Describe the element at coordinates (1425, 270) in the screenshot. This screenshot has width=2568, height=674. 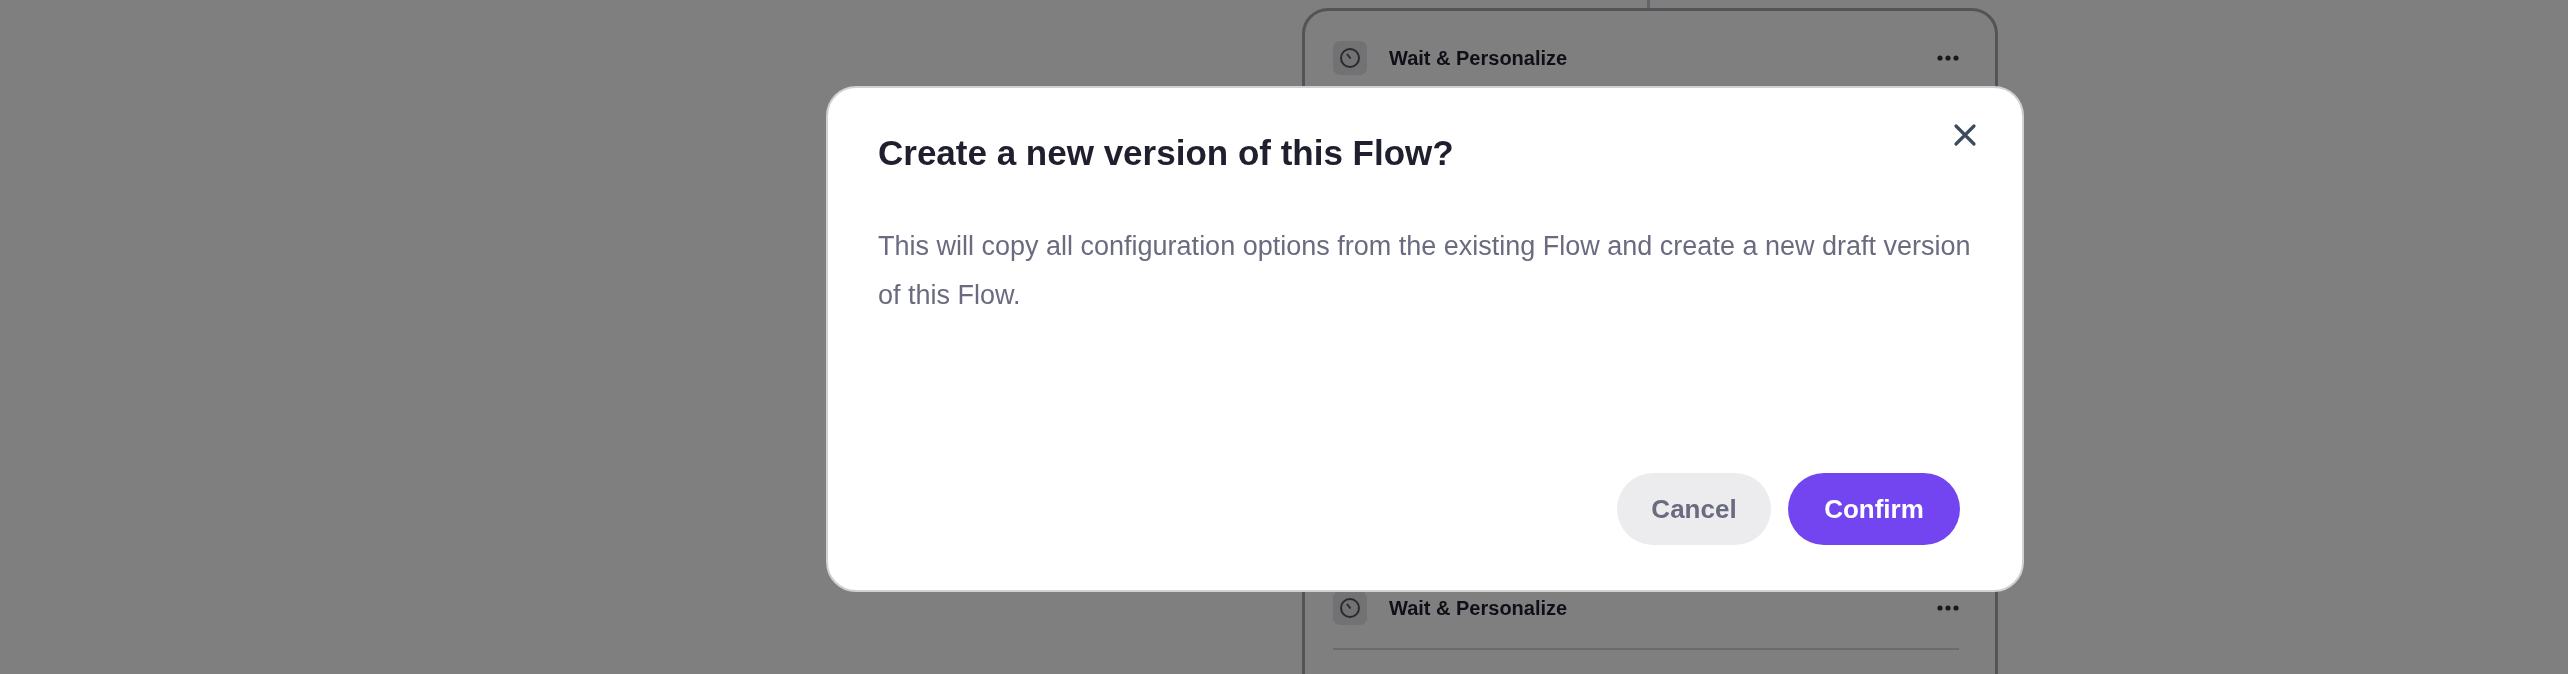
I see `dialog-message: This will copy all configuration options from the existing Flow and create a new draft version of this Flow.` at that location.